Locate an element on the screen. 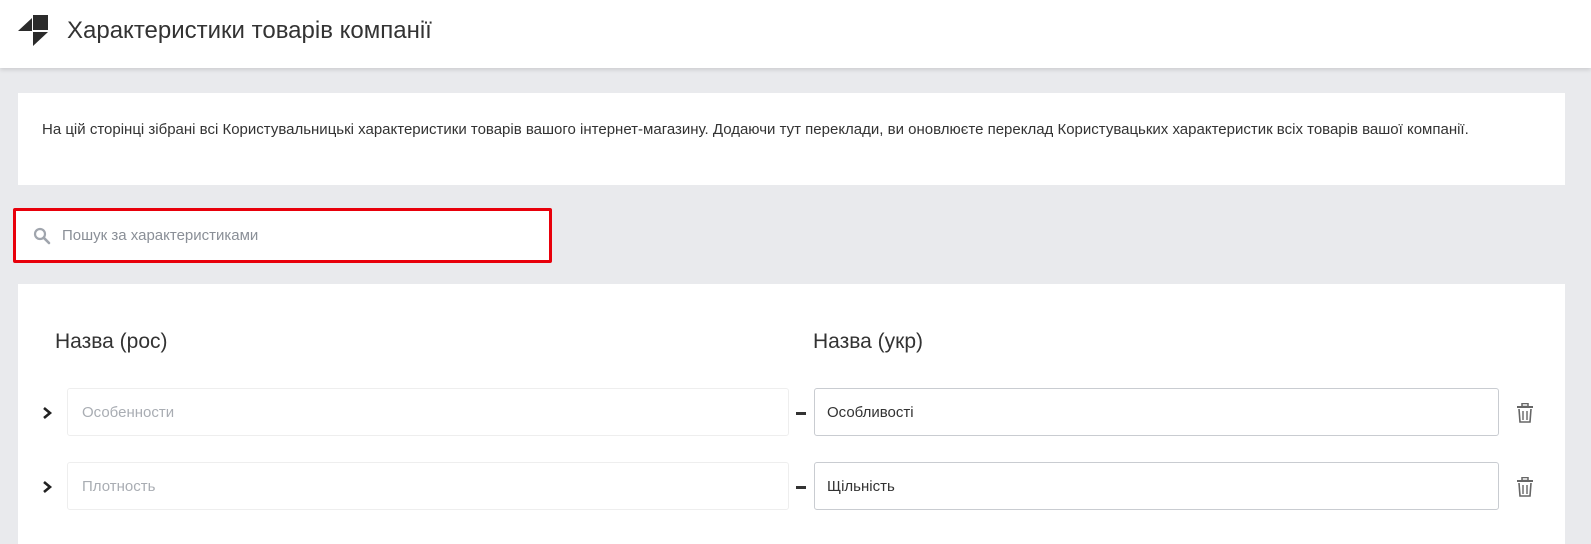 The width and height of the screenshot is (1591, 544). column-header-ru: Назва (рос) is located at coordinates (111, 341).